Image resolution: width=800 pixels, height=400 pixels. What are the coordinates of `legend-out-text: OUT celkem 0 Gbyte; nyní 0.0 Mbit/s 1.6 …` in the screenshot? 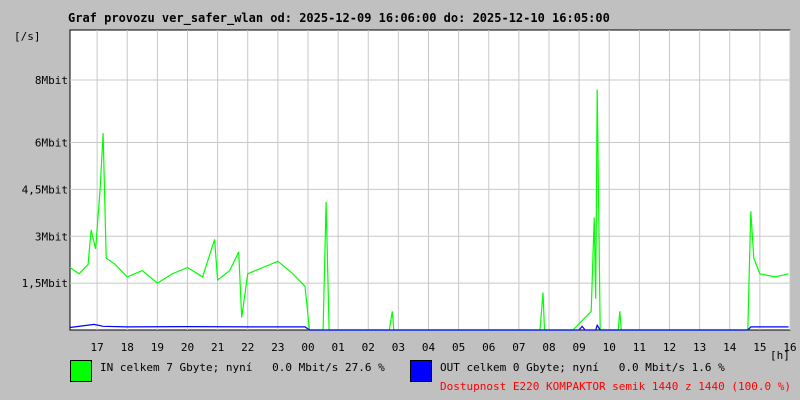 It's located at (582, 367).